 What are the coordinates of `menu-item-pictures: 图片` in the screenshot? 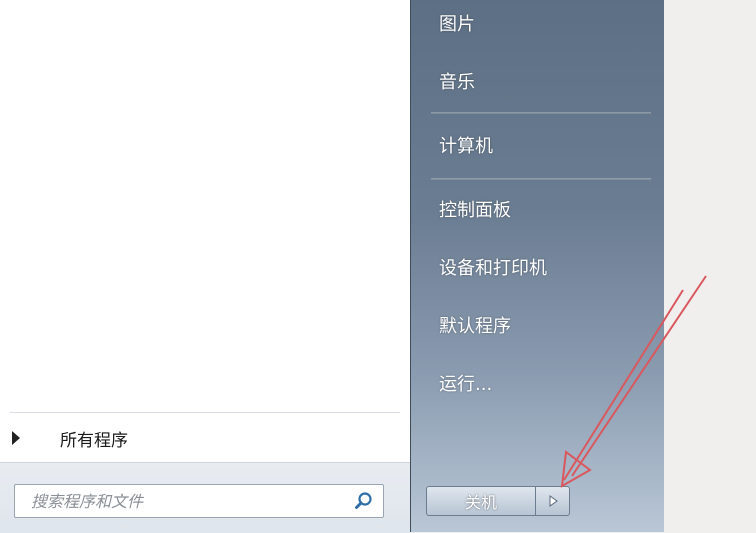 It's located at (539, 23).